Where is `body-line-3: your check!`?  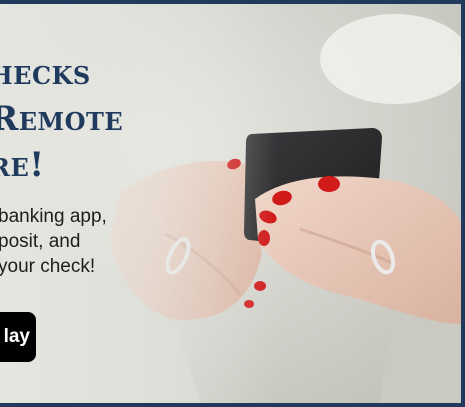
body-line-3: your check! is located at coordinates (48, 266).